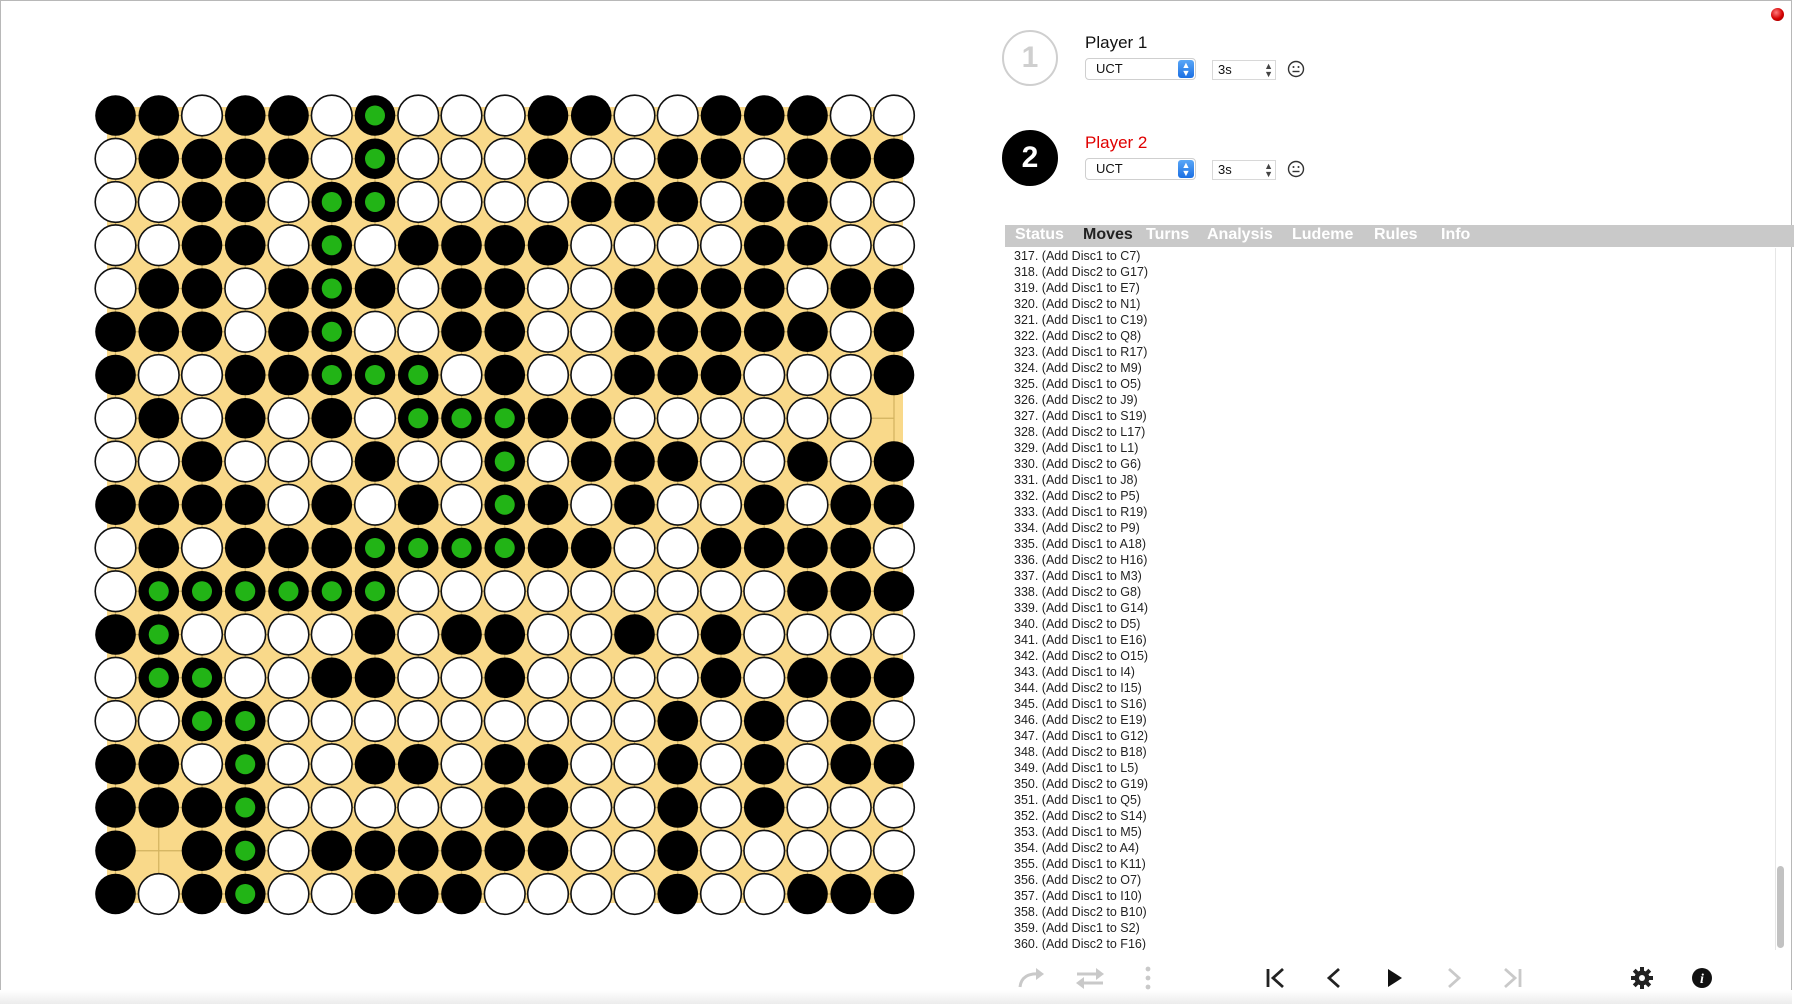  What do you see at coordinates (1164, 832) in the screenshot?
I see `move-list-item: 353. (Add Disc1 to M5)` at bounding box center [1164, 832].